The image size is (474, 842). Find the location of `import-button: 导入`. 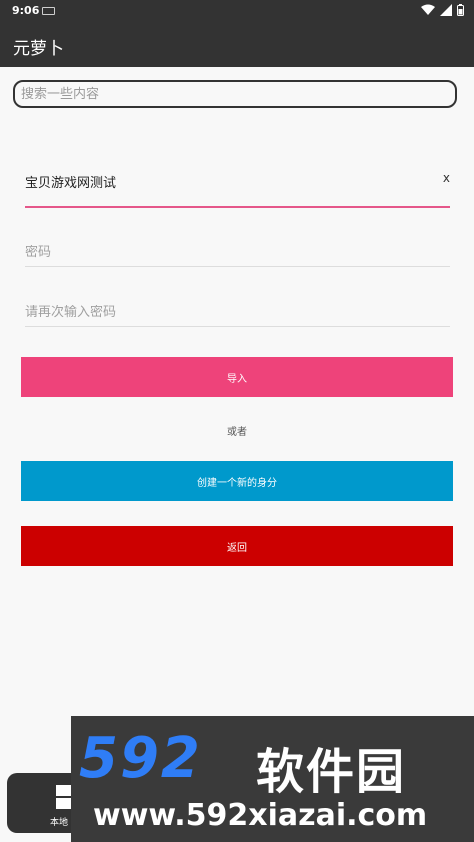

import-button: 导入 is located at coordinates (237, 377).